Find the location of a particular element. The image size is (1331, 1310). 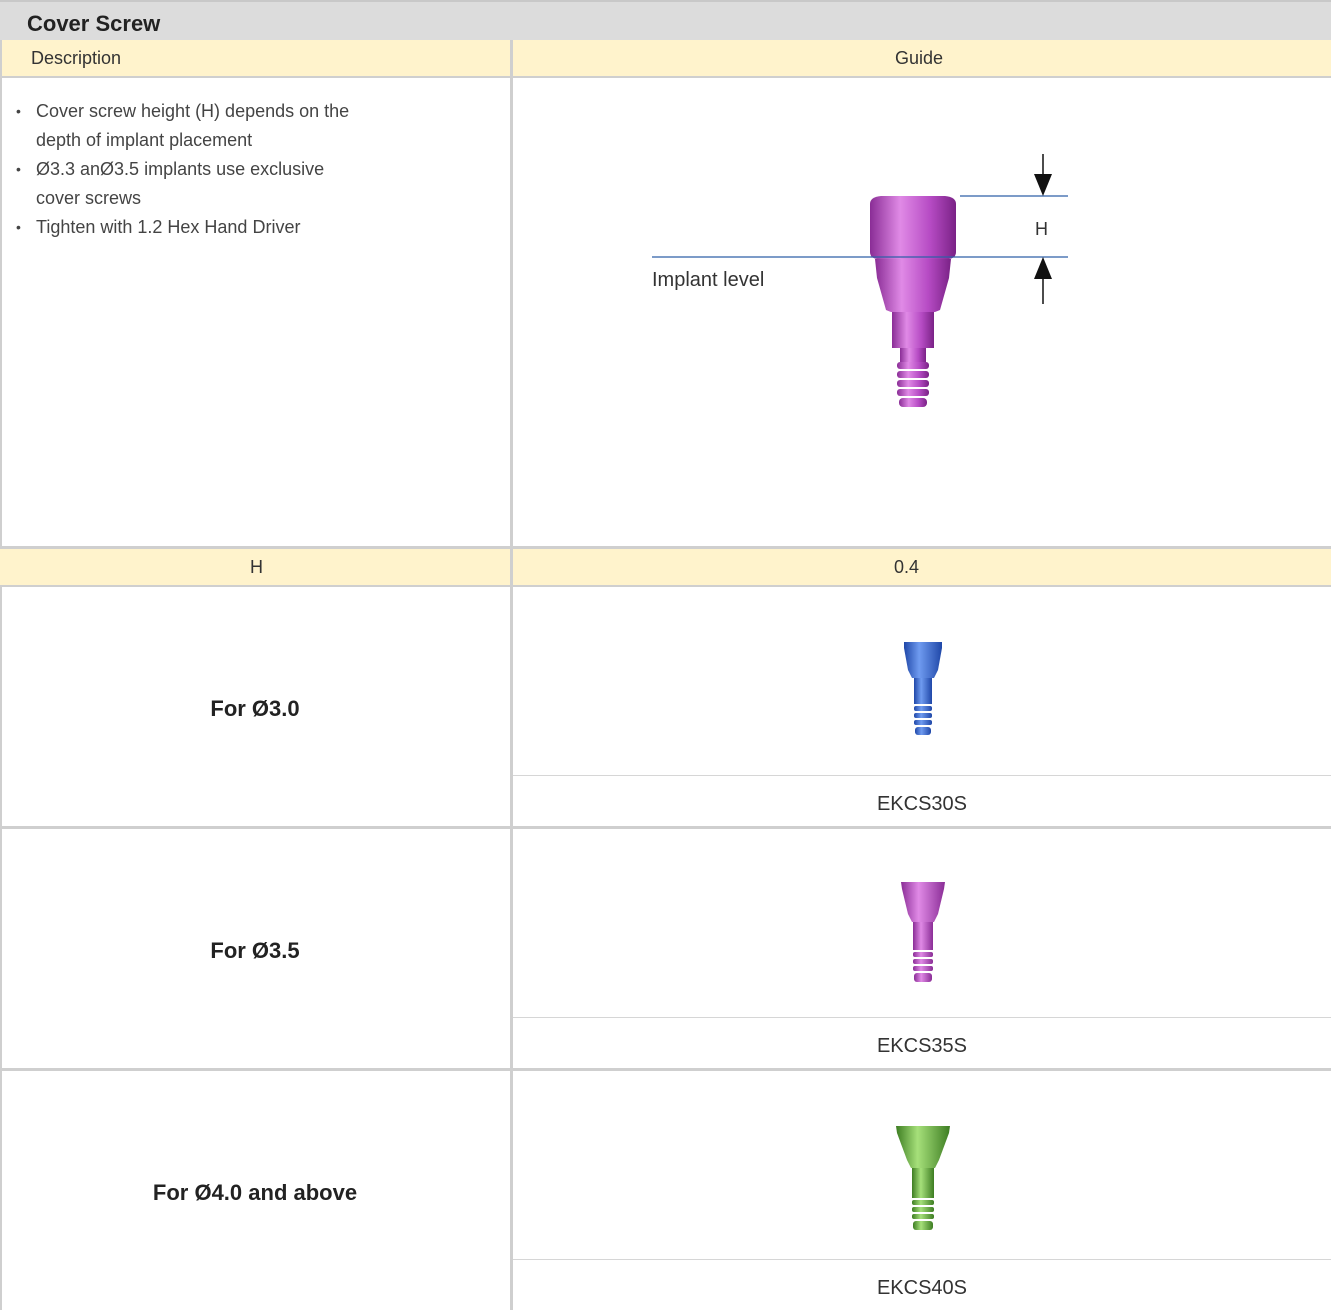

screw-shank is located at coordinates (913, 330).